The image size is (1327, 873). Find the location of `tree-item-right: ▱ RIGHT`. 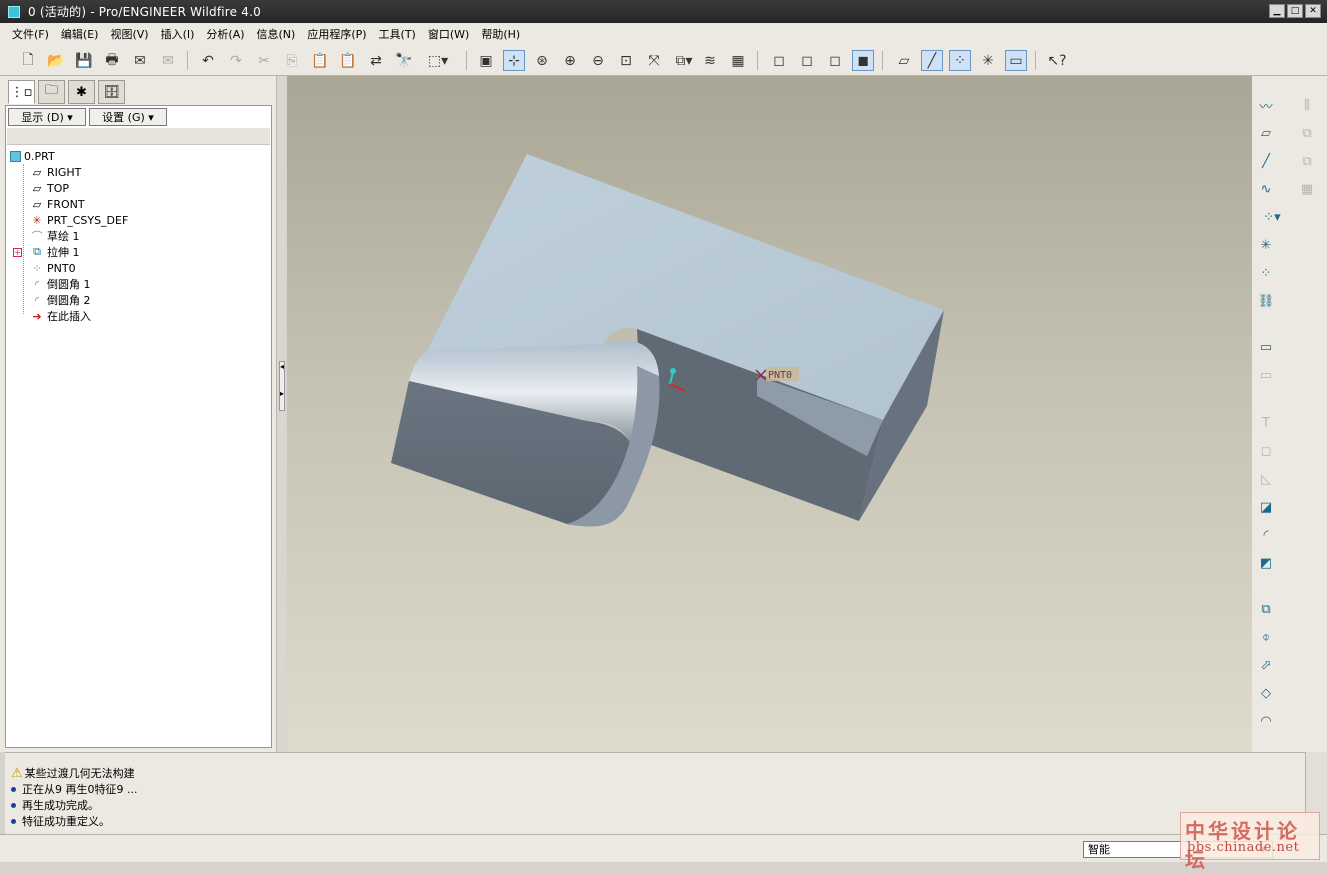

tree-item-right: ▱ RIGHT is located at coordinates (138, 172).